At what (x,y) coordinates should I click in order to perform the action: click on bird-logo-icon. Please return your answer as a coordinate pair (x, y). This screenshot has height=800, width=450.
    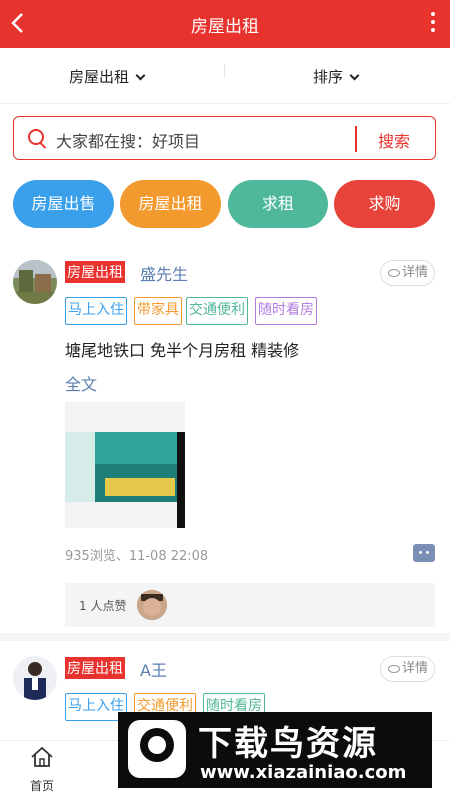
    Looking at the image, I should click on (157, 749).